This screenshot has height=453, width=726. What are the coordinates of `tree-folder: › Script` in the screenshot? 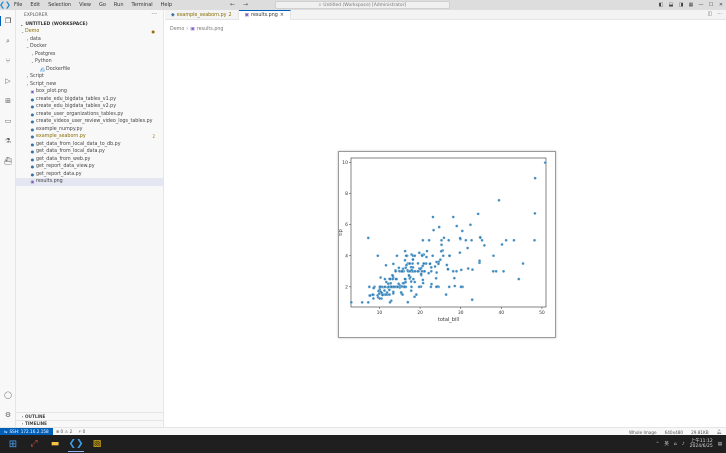 It's located at (89, 77).